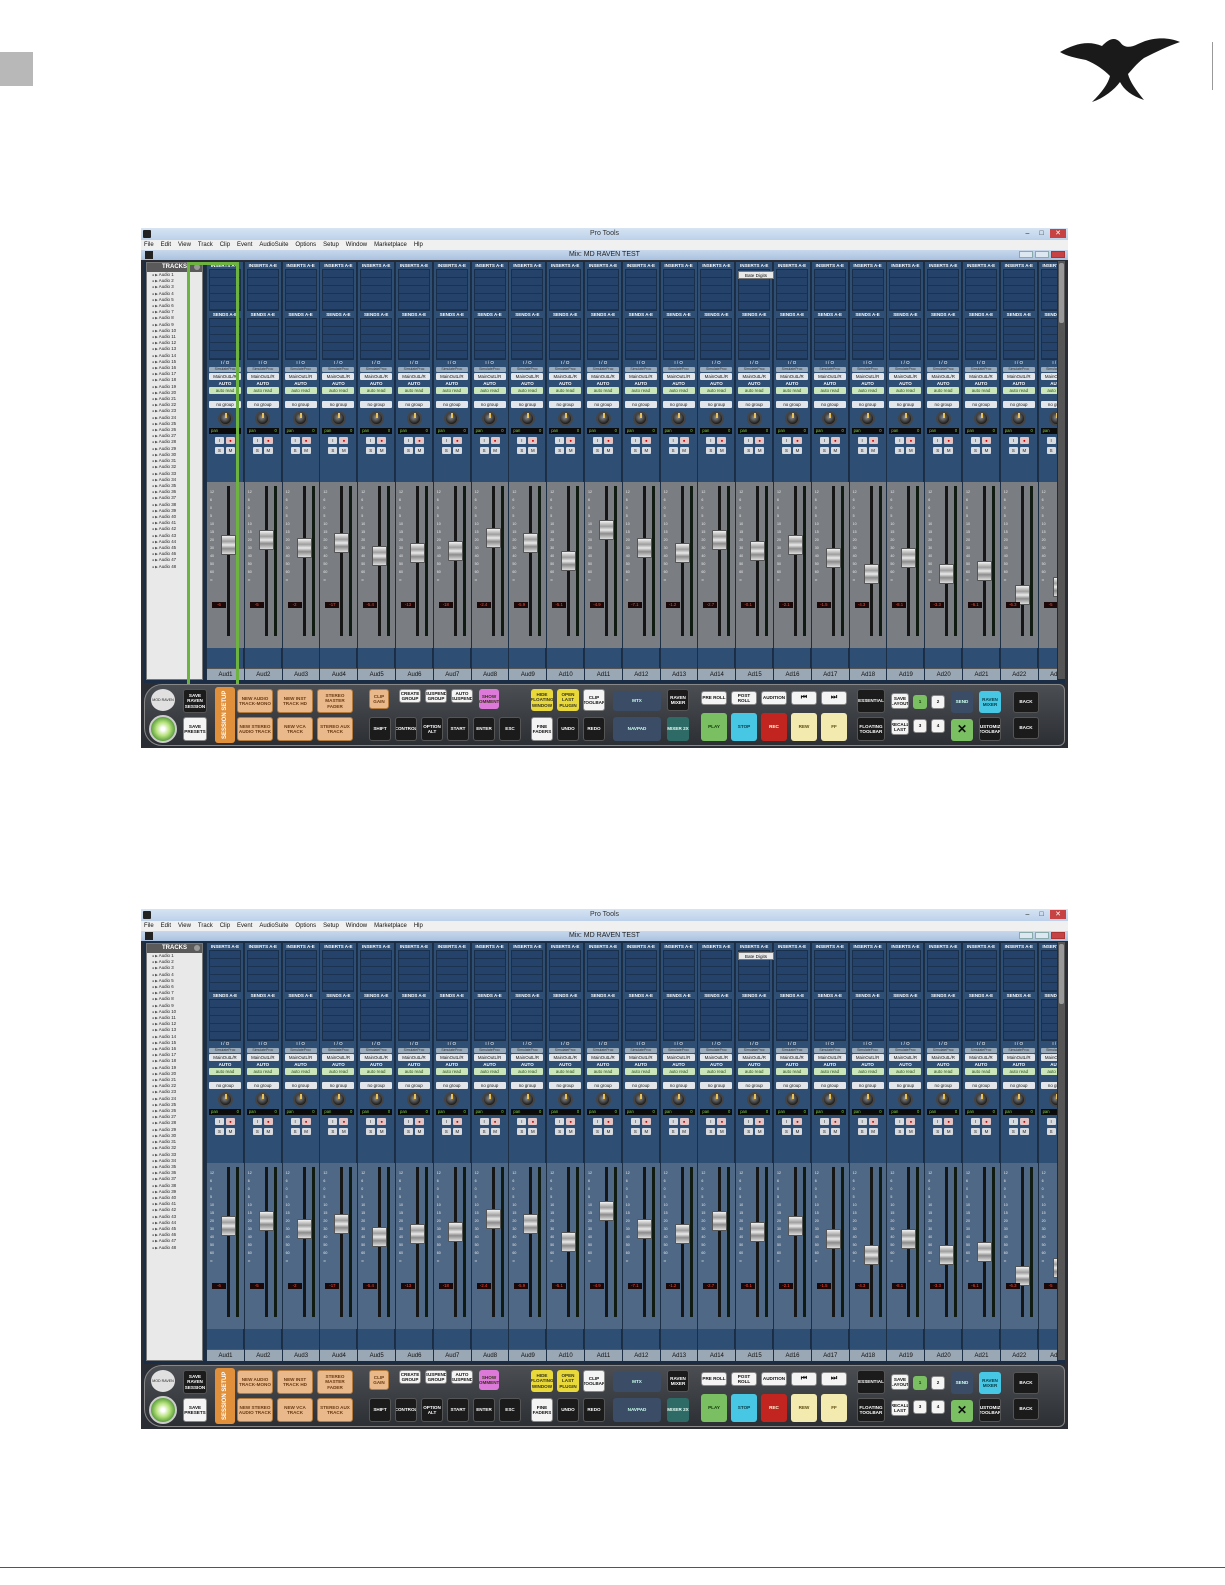  Describe the element at coordinates (568, 1410) in the screenshot. I see `undo-button: UNDO` at that location.